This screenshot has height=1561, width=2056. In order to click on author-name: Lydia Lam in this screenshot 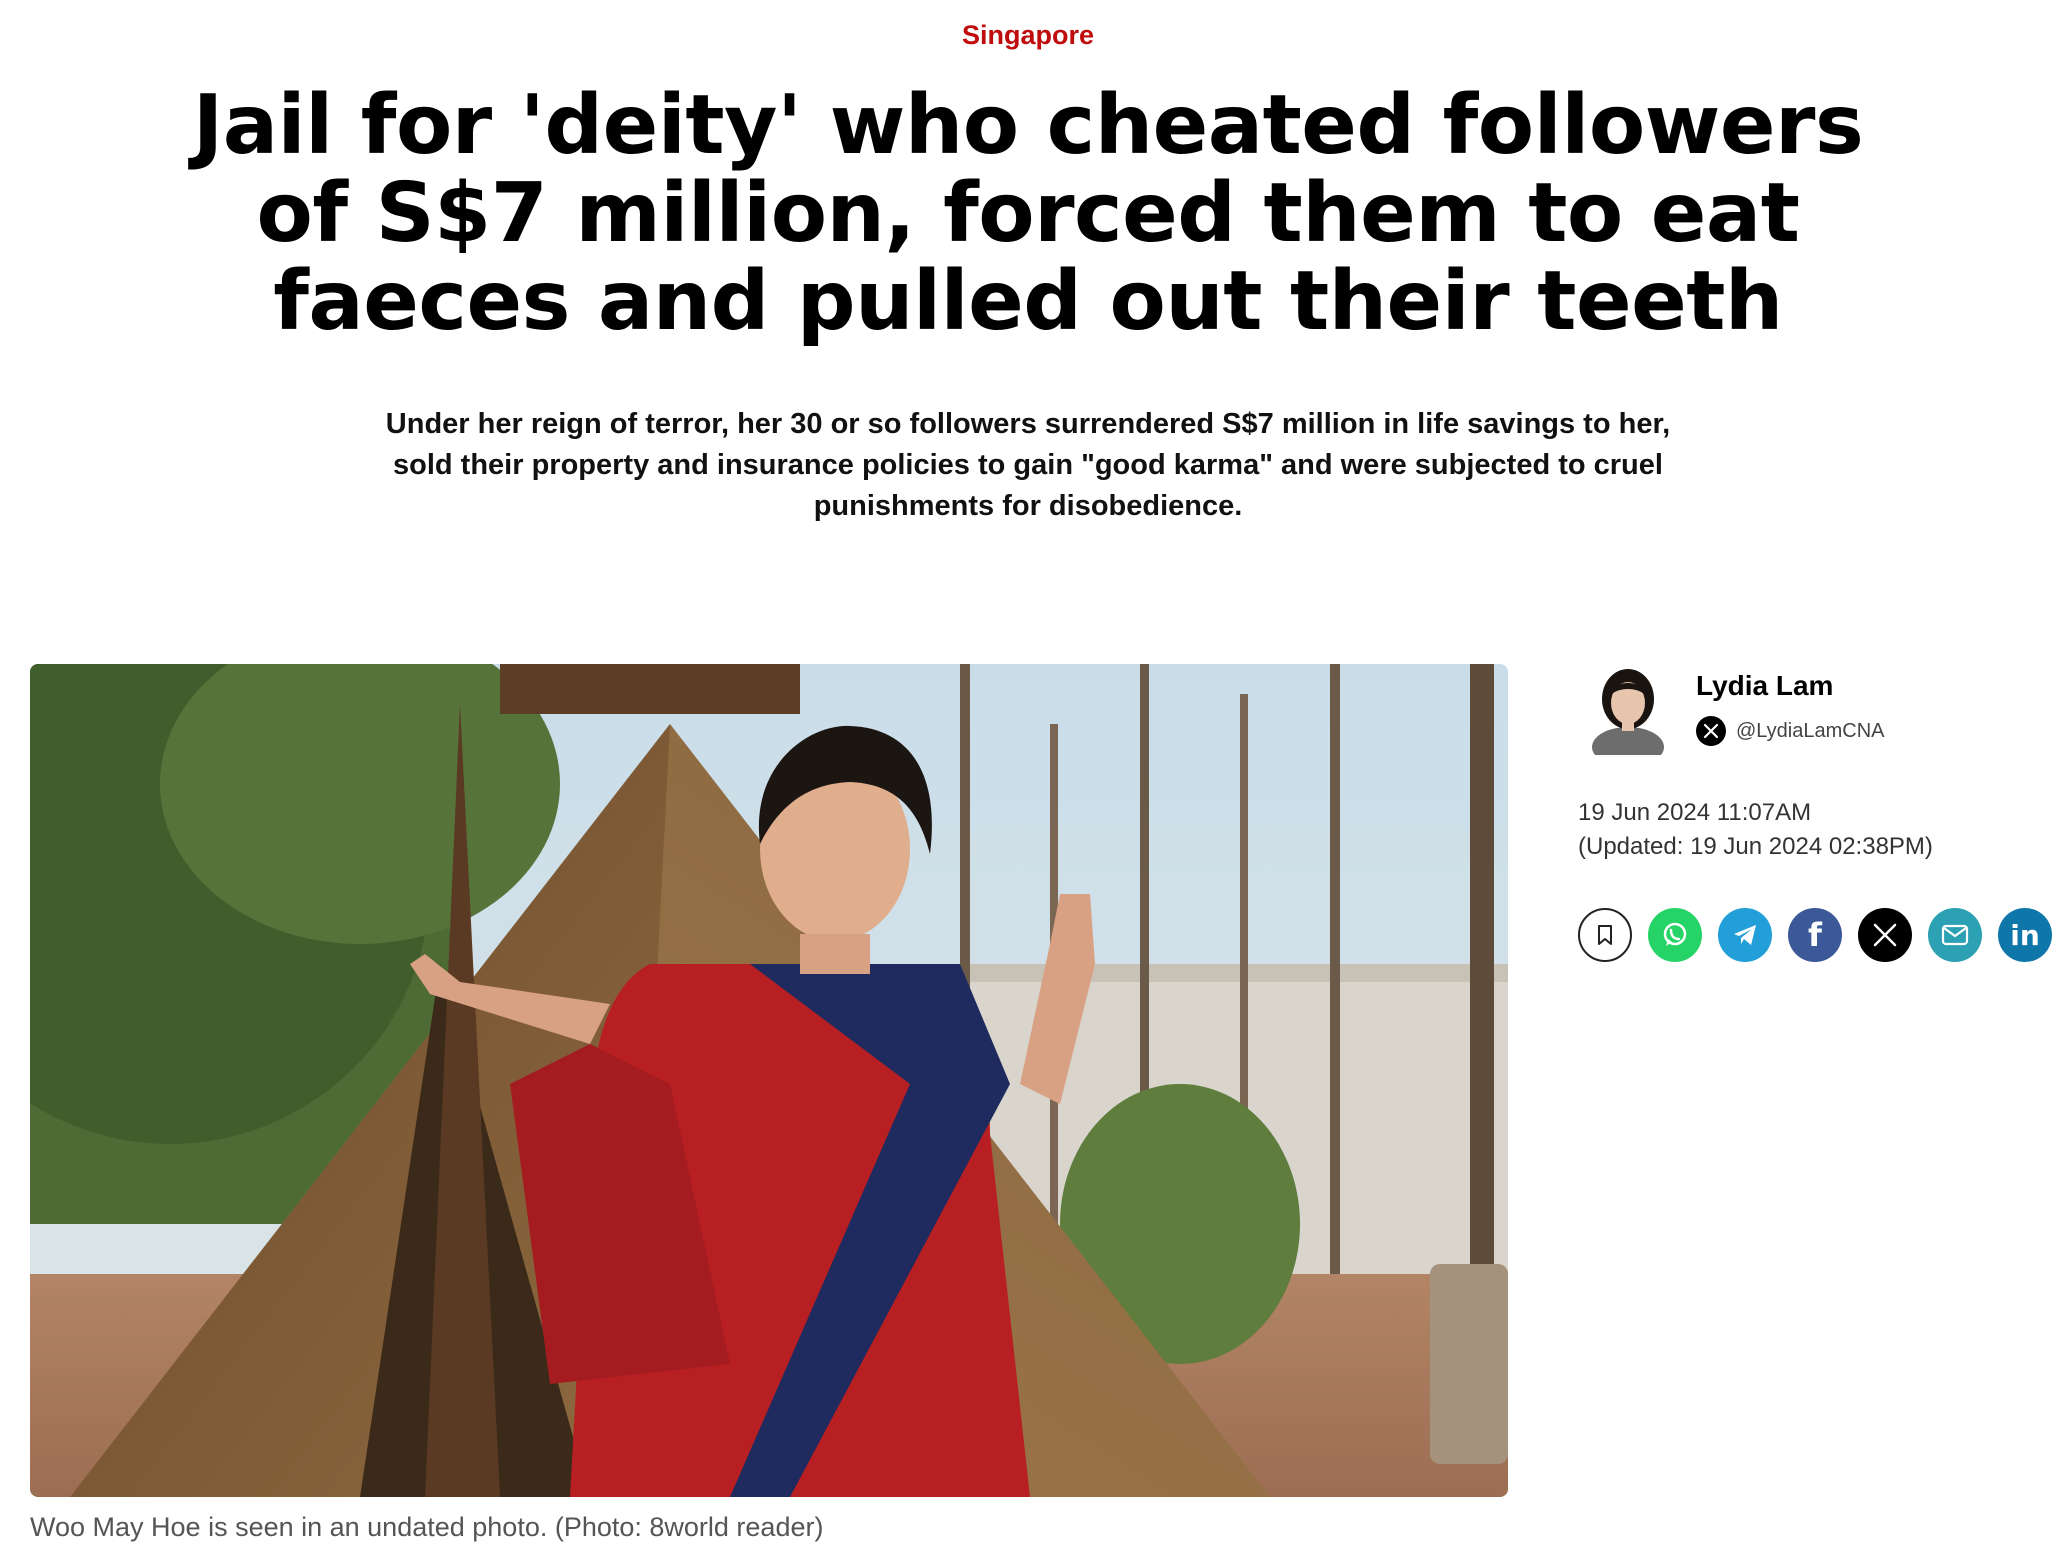, I will do `click(1764, 686)`.